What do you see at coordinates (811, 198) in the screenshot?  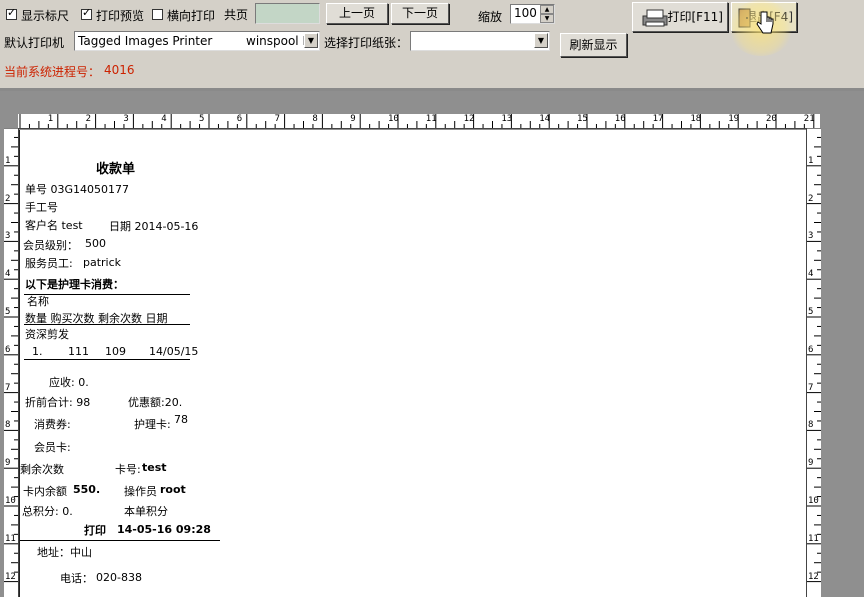 I see `ruler-number: 2` at bounding box center [811, 198].